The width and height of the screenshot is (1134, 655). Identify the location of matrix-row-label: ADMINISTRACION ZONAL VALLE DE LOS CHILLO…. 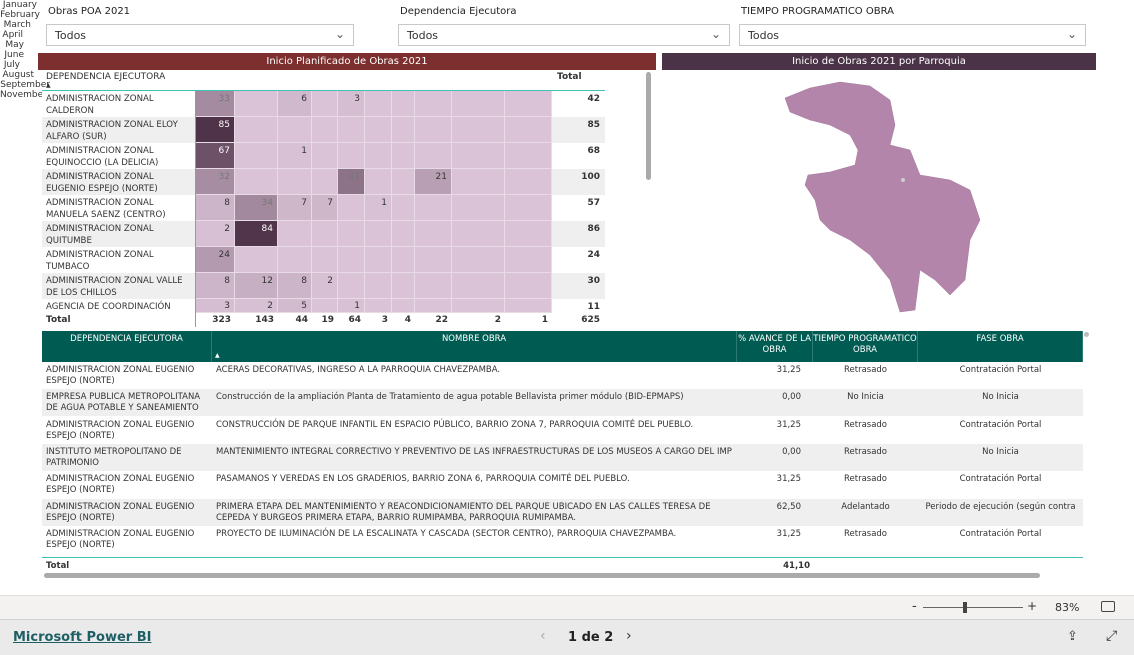
(118, 286).